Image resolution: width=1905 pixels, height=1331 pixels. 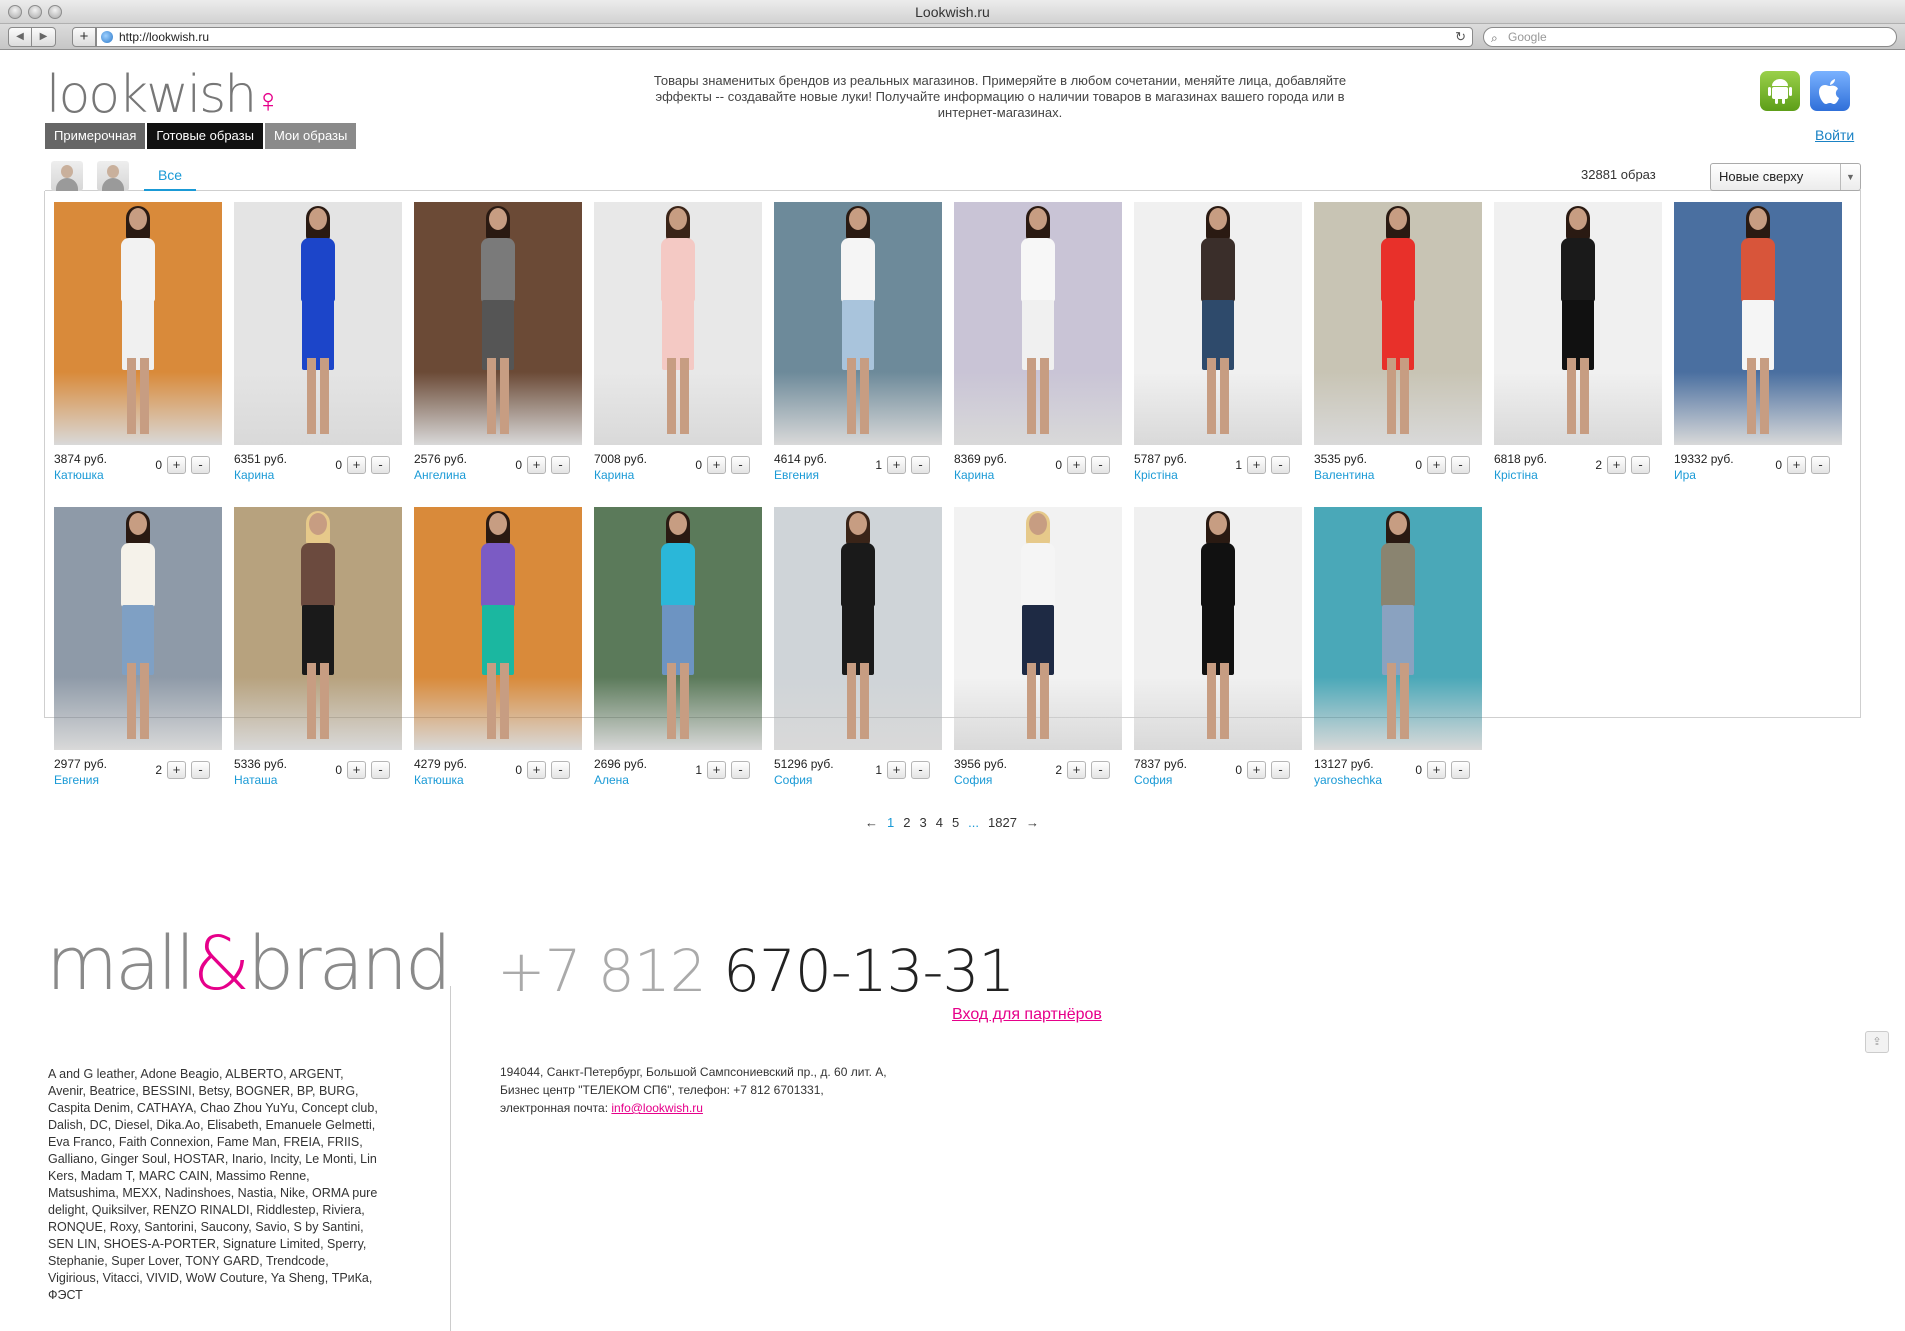 What do you see at coordinates (20, 37) in the screenshot?
I see `back-button: ◀` at bounding box center [20, 37].